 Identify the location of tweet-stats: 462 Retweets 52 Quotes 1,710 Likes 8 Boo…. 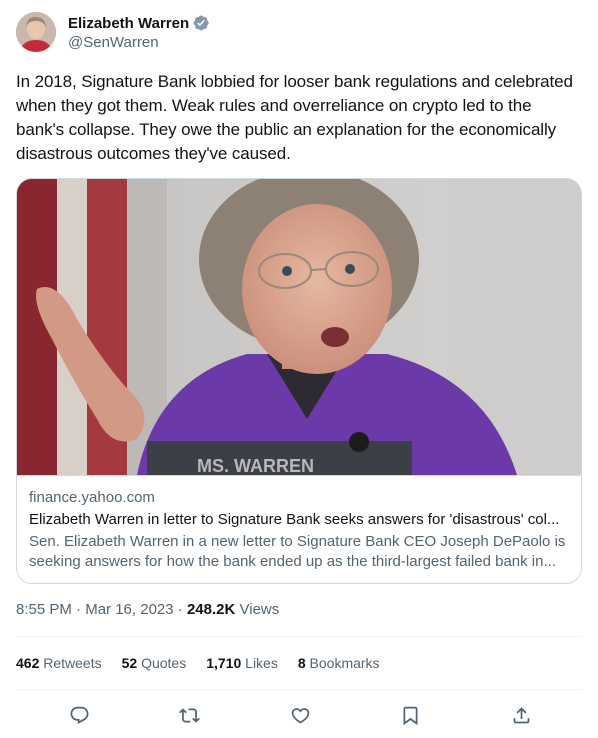
(208, 663).